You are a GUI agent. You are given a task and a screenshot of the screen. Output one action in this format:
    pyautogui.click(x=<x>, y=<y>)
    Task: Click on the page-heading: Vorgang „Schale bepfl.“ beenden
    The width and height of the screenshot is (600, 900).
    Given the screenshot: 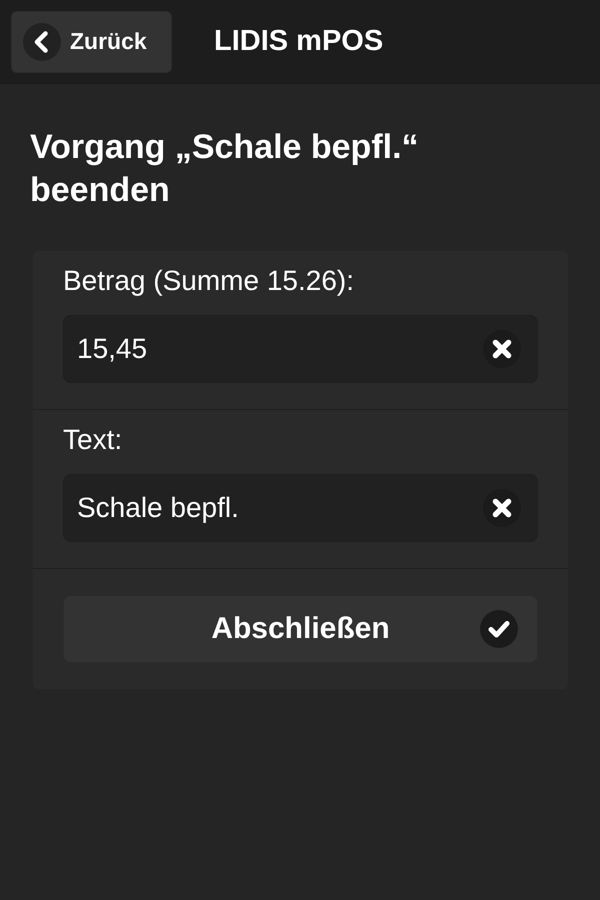 What is the action you would take?
    pyautogui.click(x=225, y=169)
    